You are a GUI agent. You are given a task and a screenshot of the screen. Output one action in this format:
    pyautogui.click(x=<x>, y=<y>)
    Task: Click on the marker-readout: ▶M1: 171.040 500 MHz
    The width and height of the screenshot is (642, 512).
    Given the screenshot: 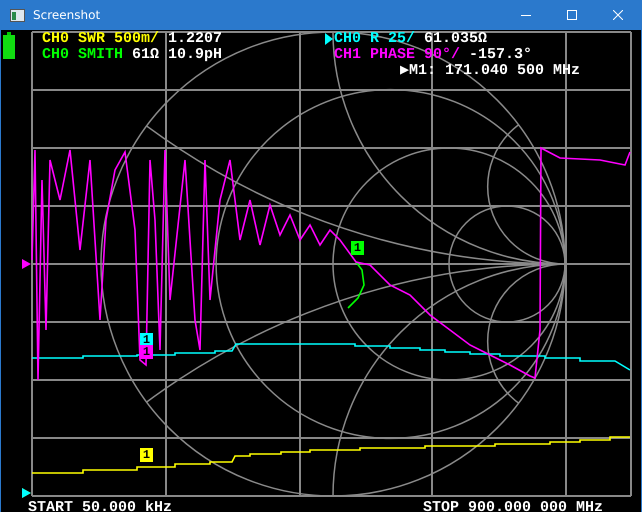 What is the action you would take?
    pyautogui.click(x=489, y=71)
    